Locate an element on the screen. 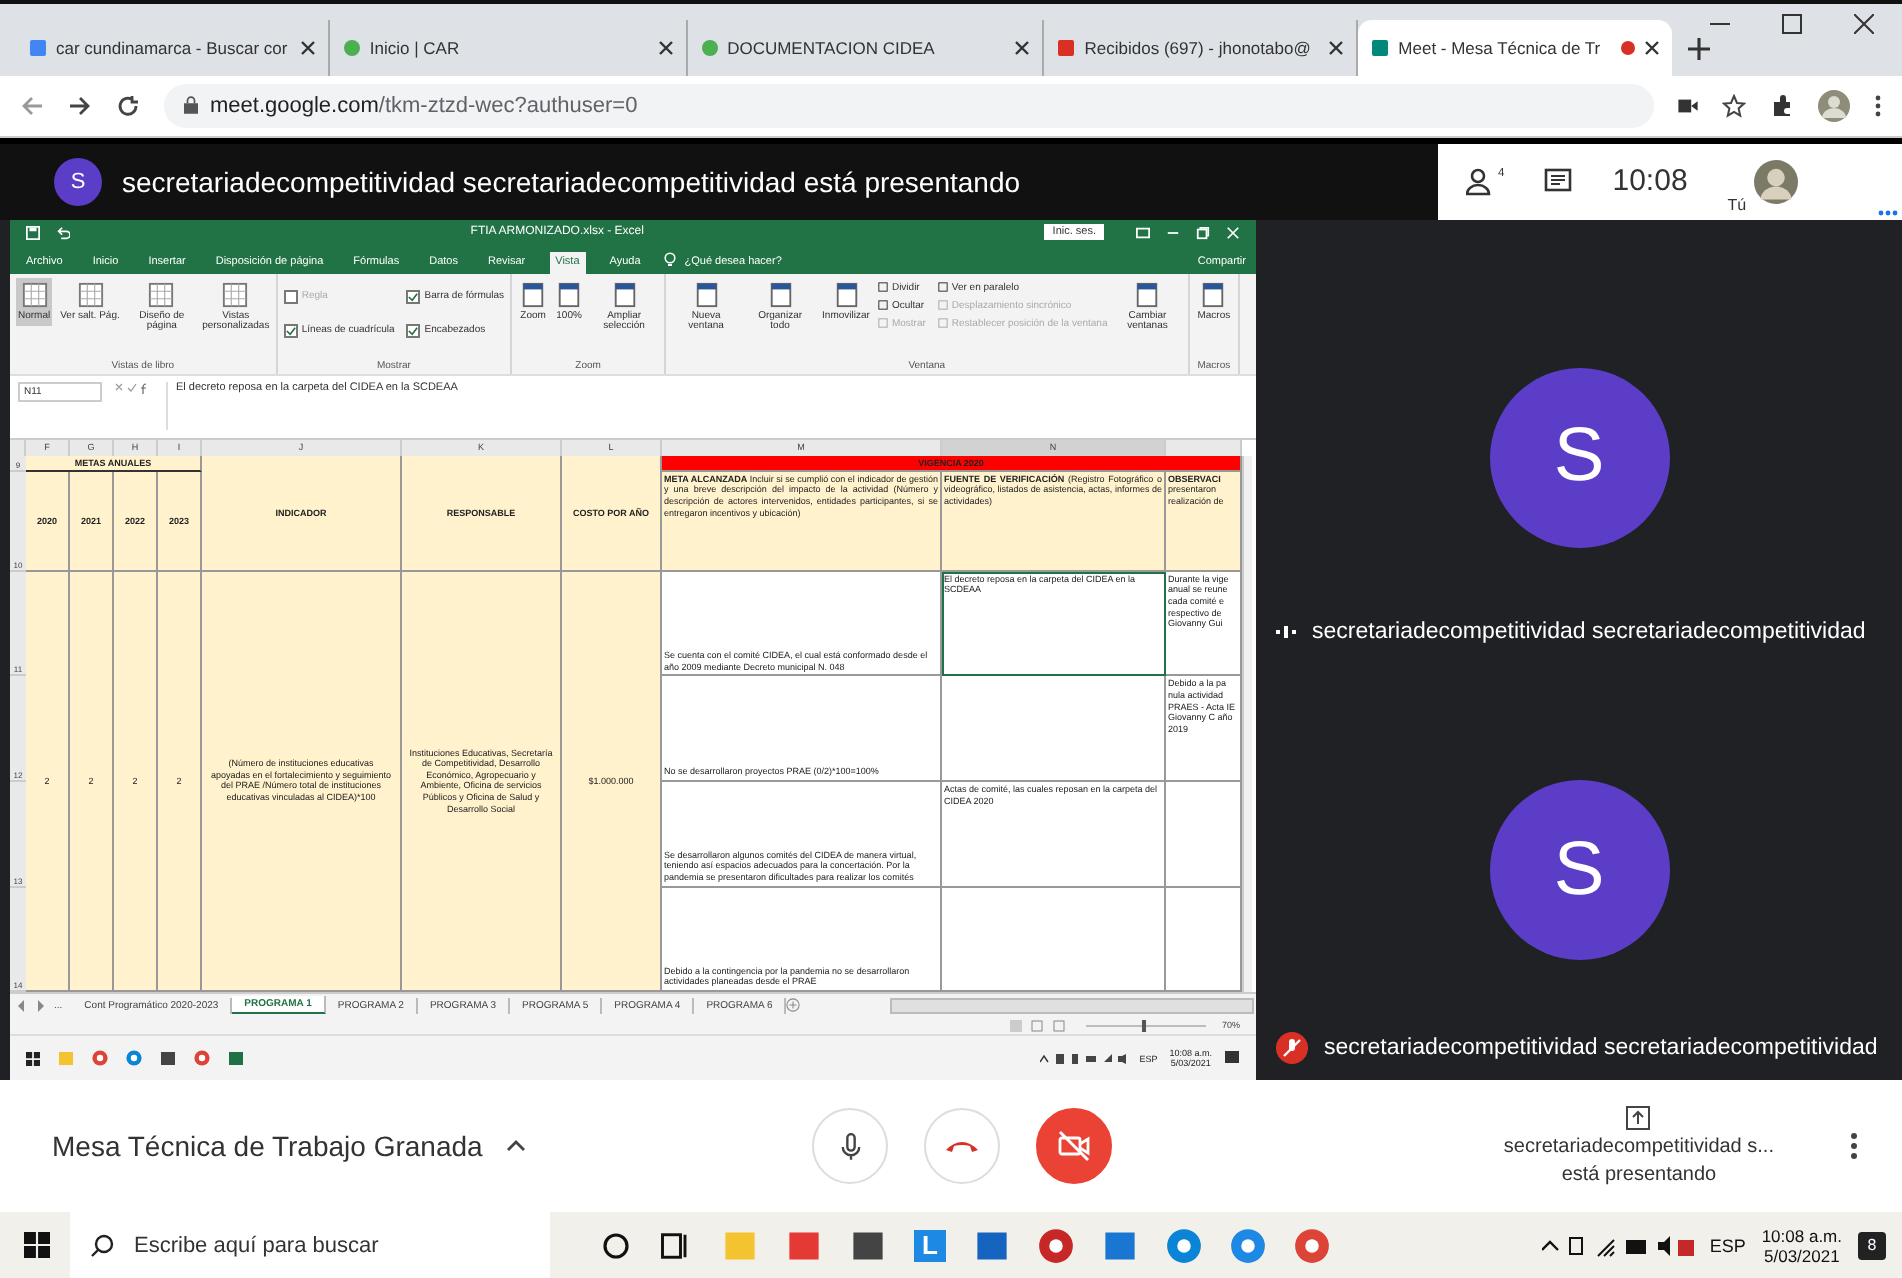  restore-icon is located at coordinates (1203, 232).